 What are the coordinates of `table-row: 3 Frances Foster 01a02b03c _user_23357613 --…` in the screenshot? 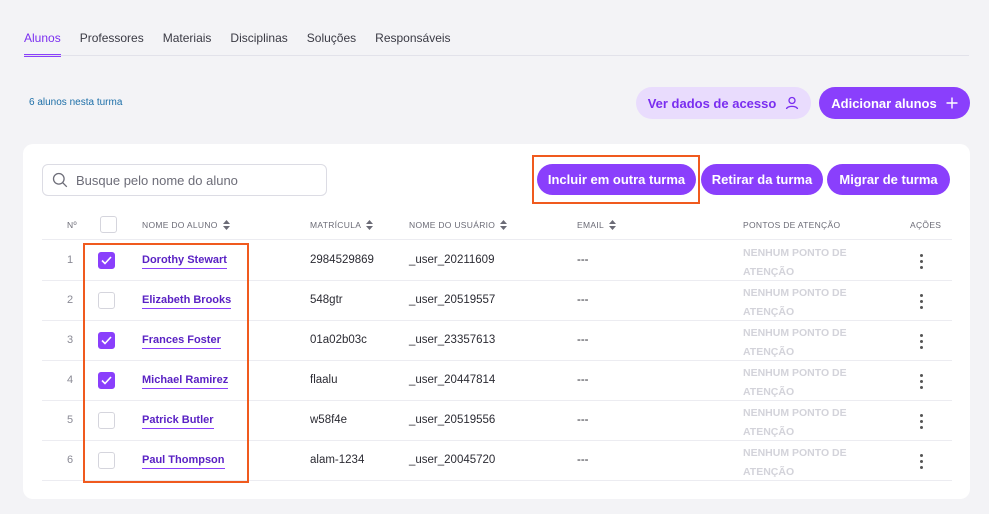 It's located at (497, 341).